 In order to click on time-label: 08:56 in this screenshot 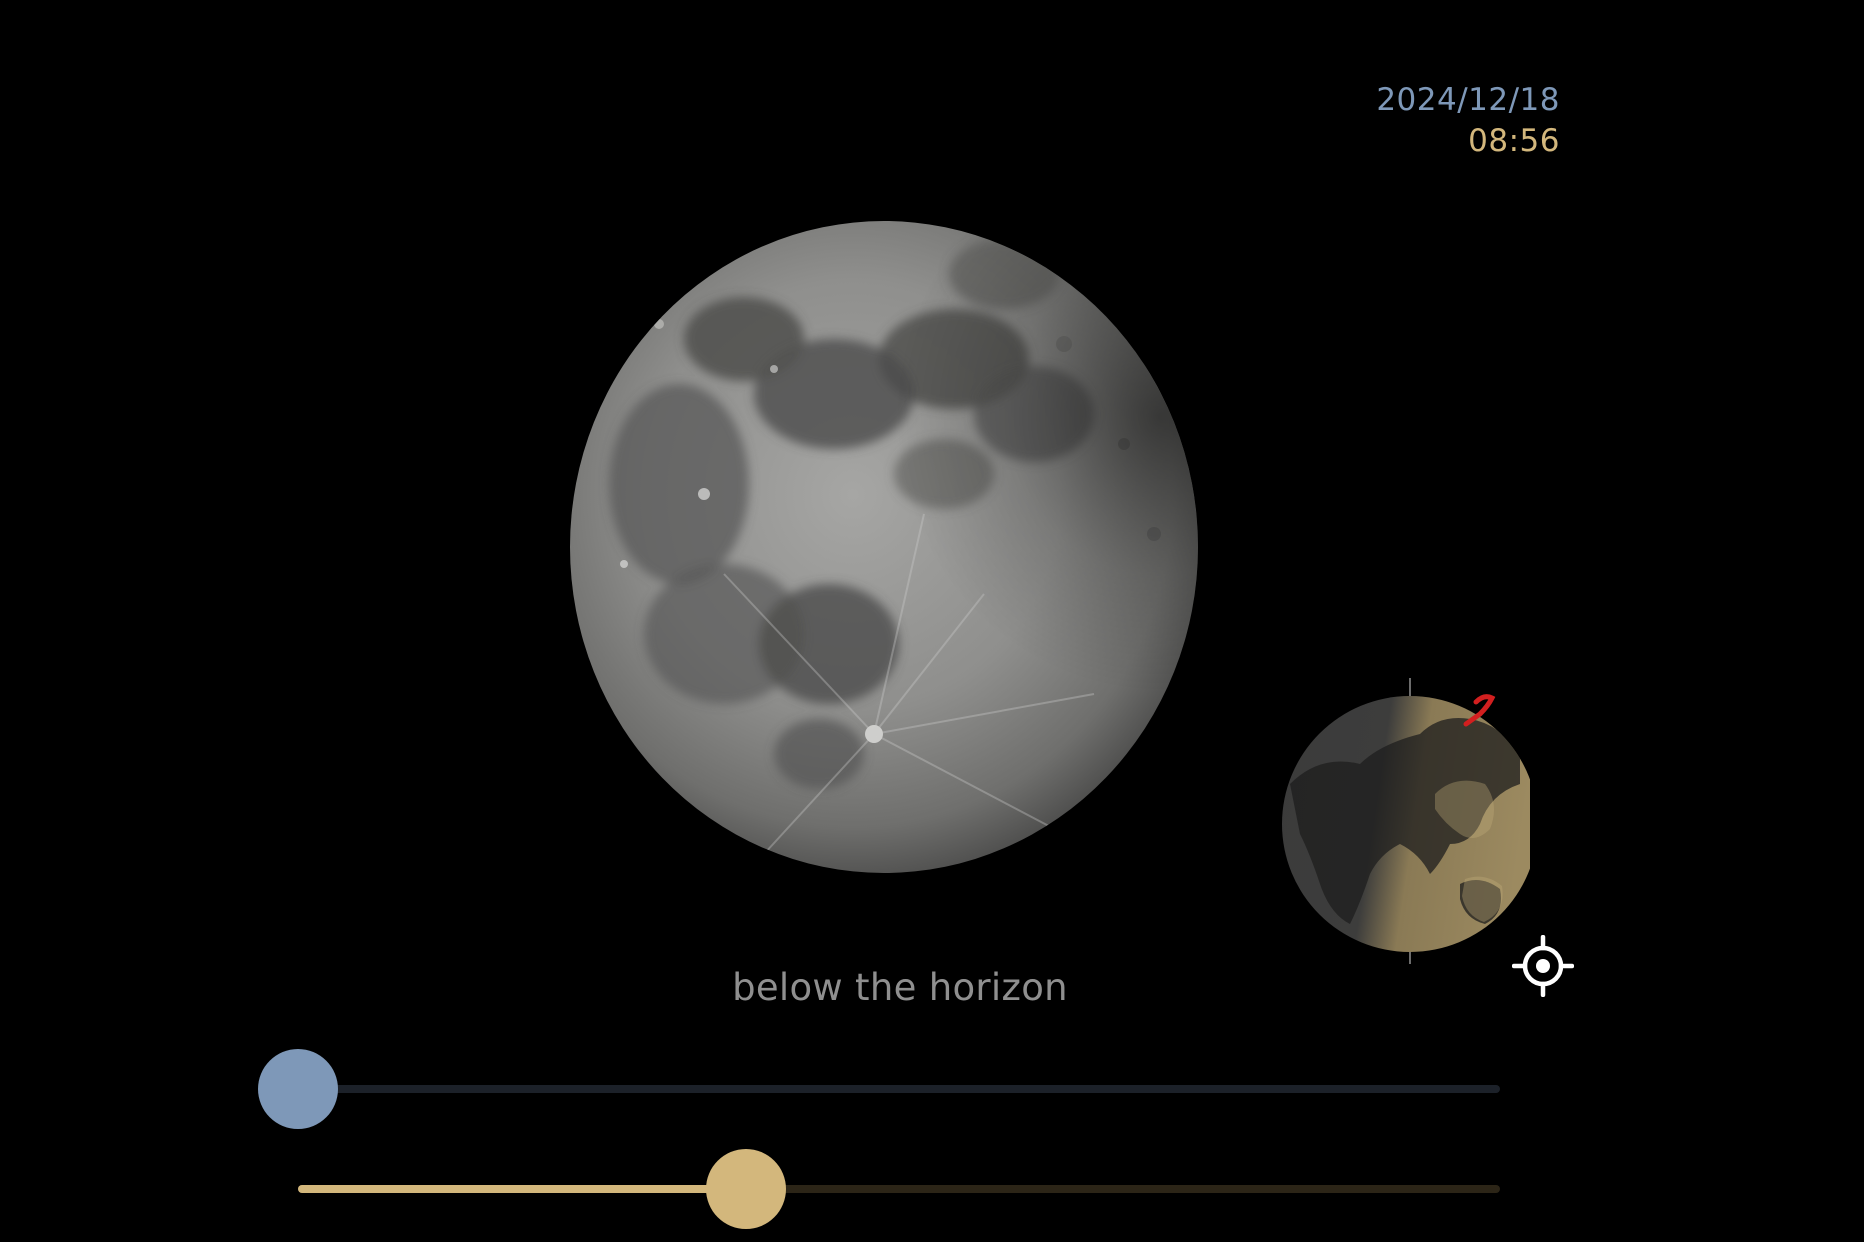, I will do `click(1514, 141)`.